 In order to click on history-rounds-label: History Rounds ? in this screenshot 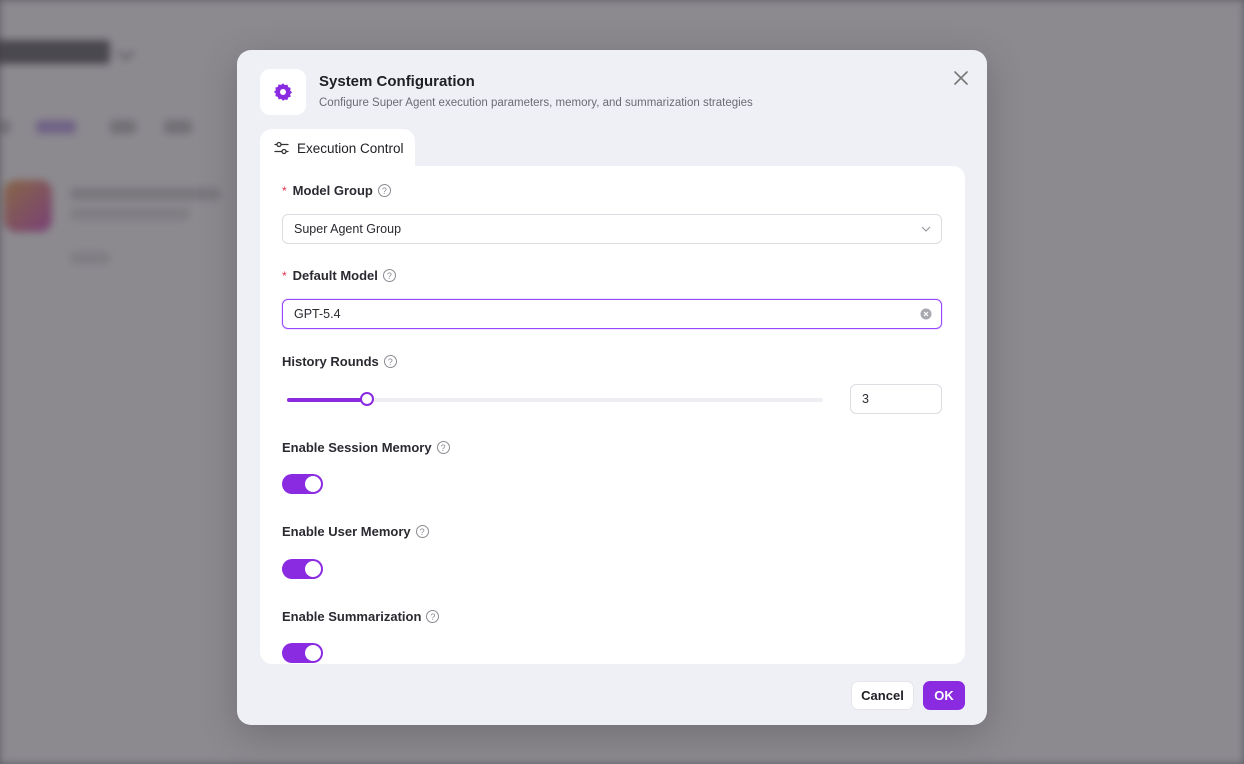, I will do `click(339, 361)`.